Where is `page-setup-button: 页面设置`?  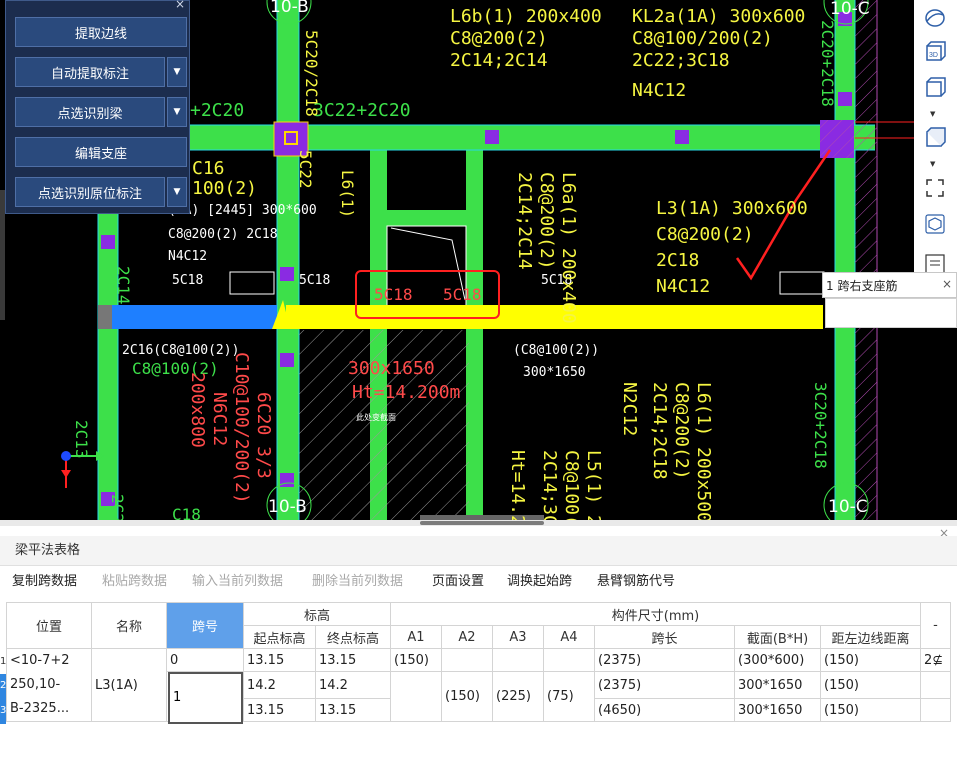 page-setup-button: 页面设置 is located at coordinates (458, 582).